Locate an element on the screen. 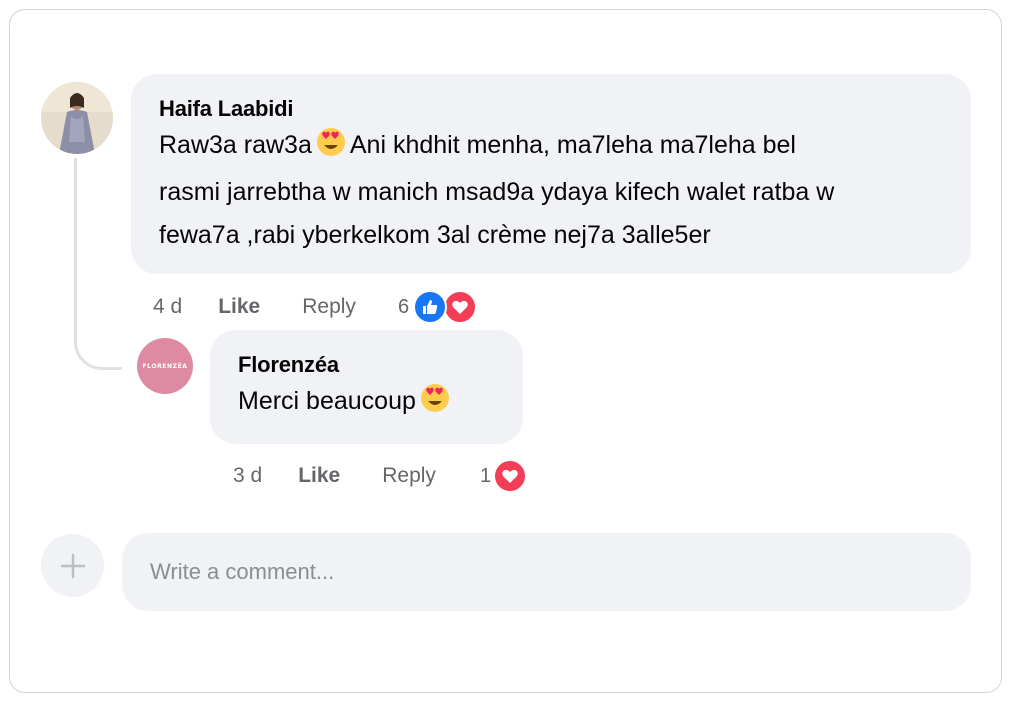 The width and height of the screenshot is (1015, 704). reaction-count: 1 is located at coordinates (485, 475).